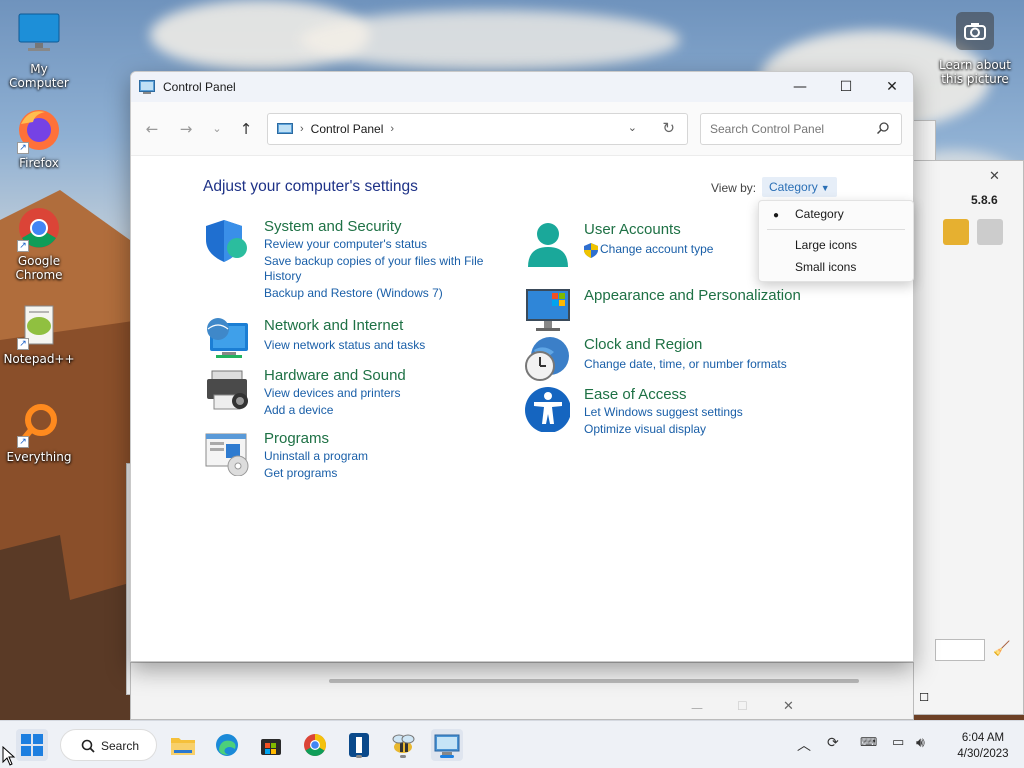 Image resolution: width=1024 pixels, height=768 pixels. Describe the element at coordinates (39, 457) in the screenshot. I see `desktop-icon-label: Everything` at that location.